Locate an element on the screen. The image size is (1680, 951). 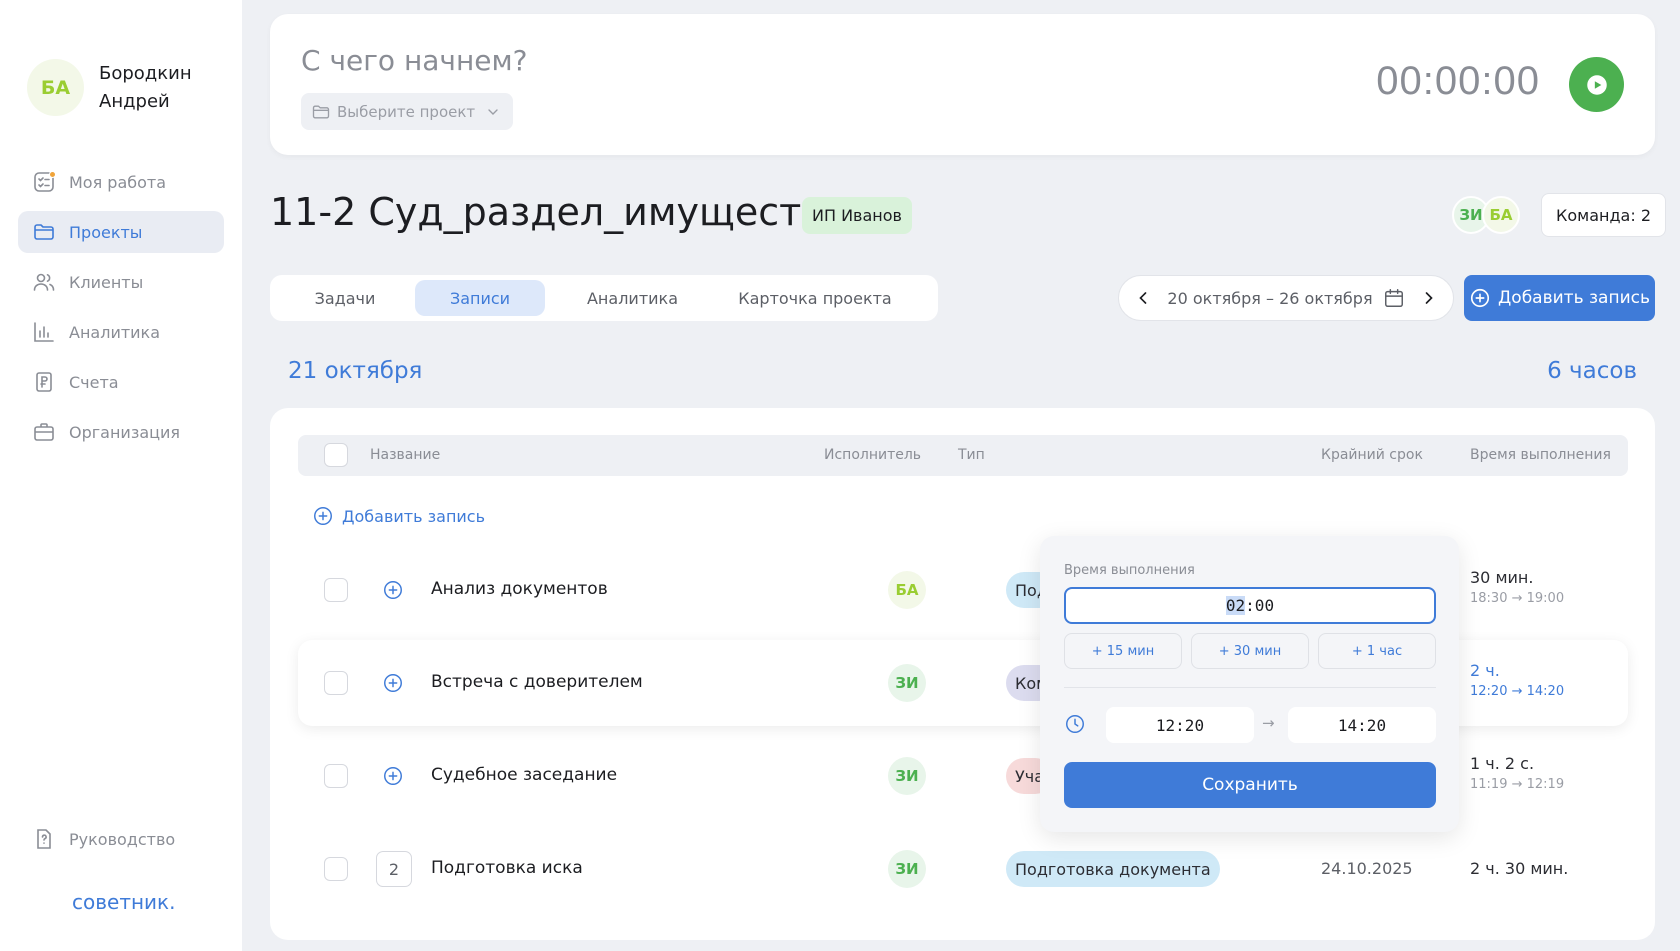
team-button: Команда: 2 is located at coordinates (1604, 215).